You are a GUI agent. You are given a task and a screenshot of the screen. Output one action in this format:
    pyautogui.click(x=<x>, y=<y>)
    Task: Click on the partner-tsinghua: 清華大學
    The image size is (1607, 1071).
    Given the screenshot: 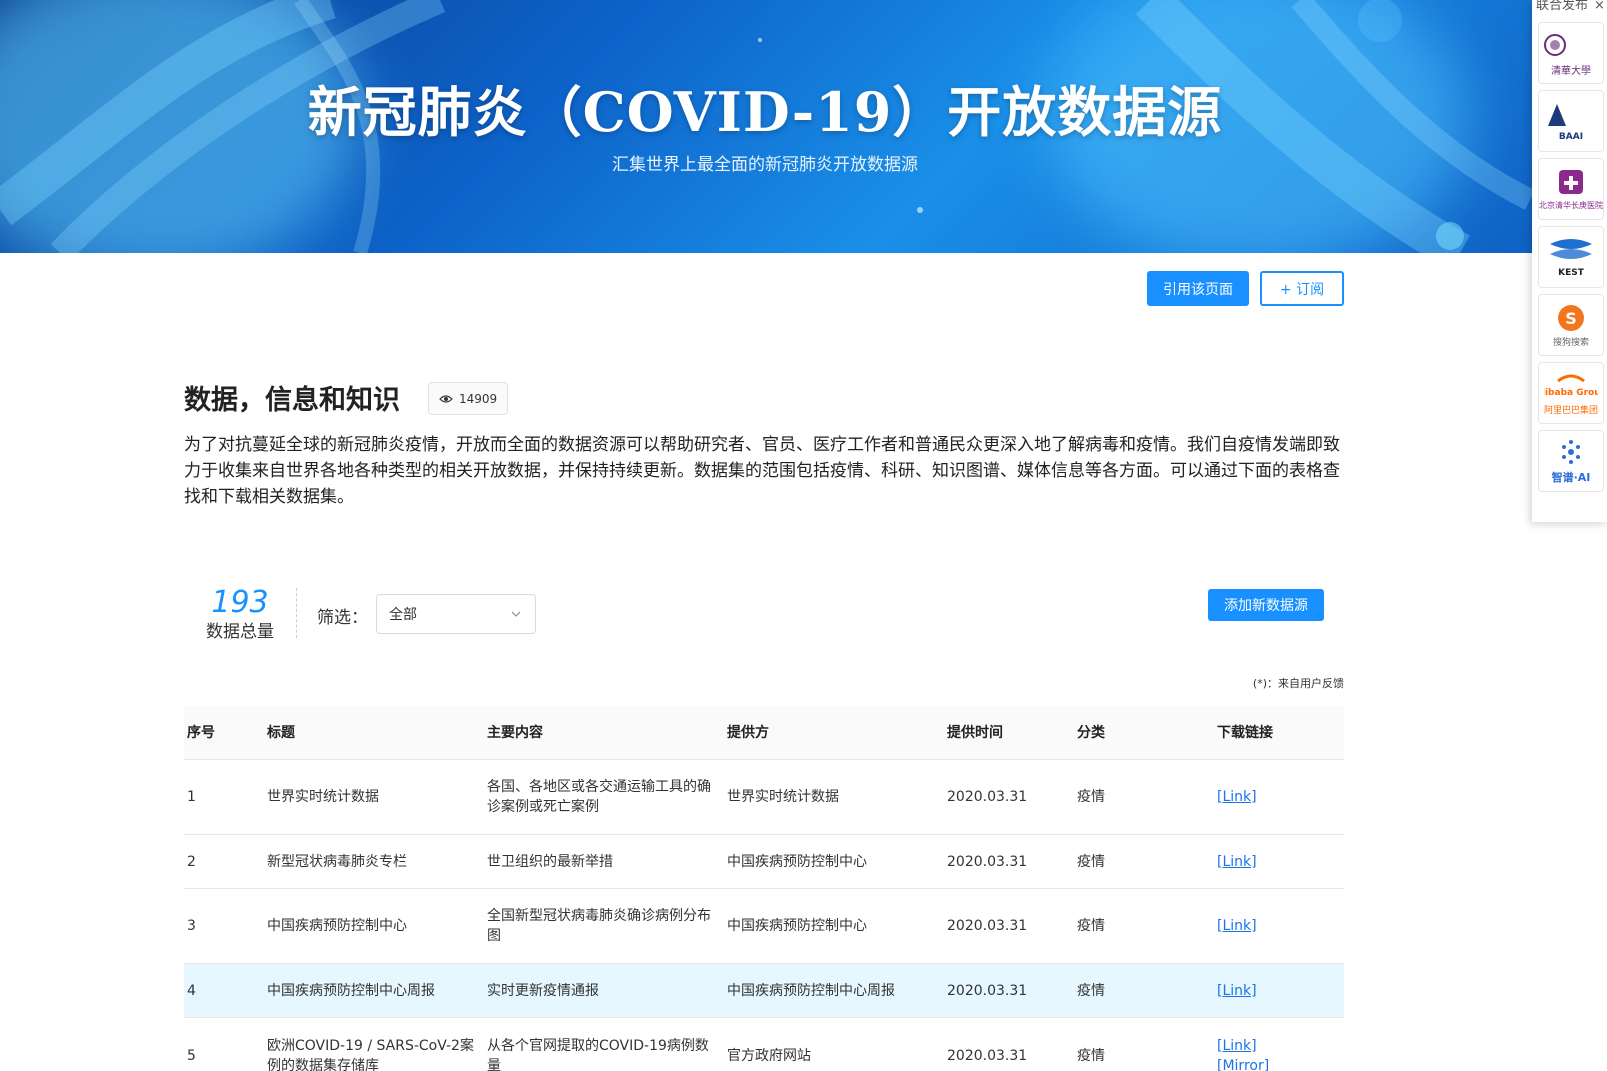 What is the action you would take?
    pyautogui.click(x=1571, y=53)
    